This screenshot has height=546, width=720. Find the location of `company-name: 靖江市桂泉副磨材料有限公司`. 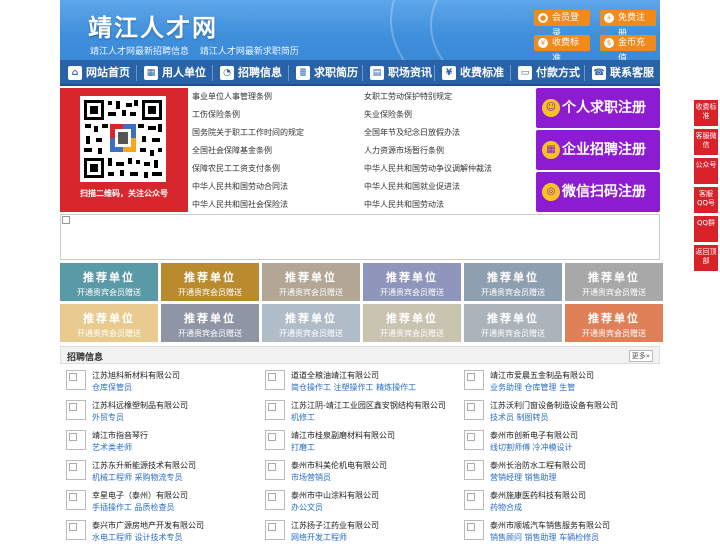

company-name: 靖江市桂泉副磨材料有限公司 is located at coordinates (343, 435).